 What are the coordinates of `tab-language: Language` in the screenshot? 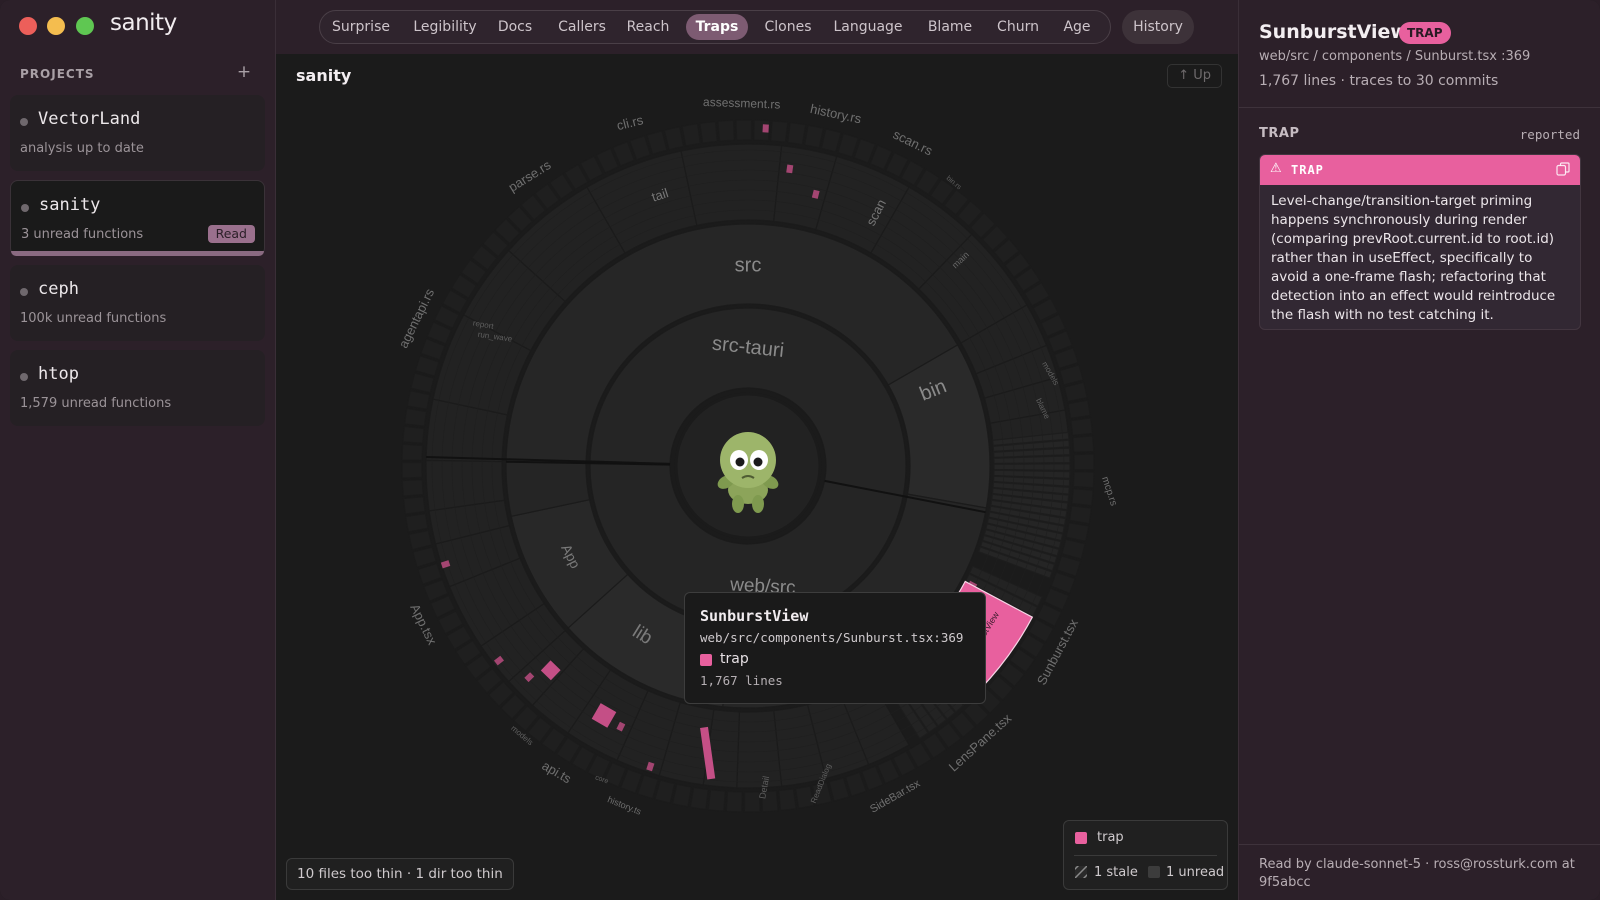 It's located at (868, 27).